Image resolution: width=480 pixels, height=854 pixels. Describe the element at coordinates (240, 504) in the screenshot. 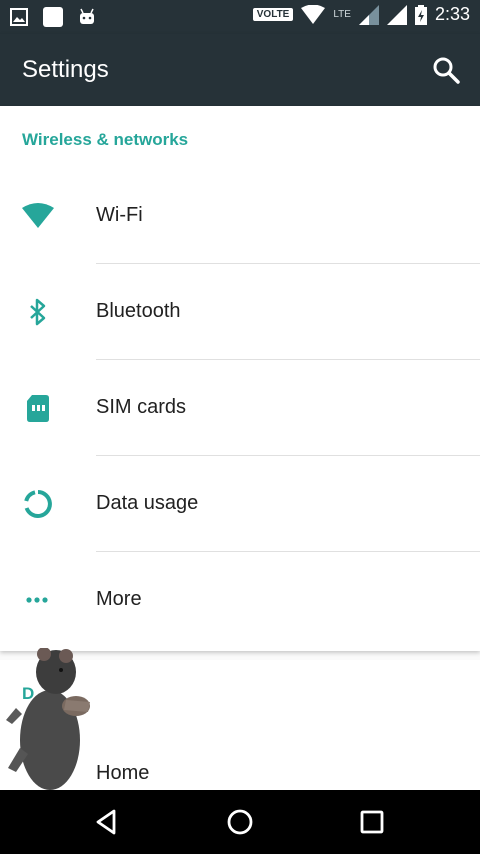

I see `settings-item-data-usage: Data usage` at that location.